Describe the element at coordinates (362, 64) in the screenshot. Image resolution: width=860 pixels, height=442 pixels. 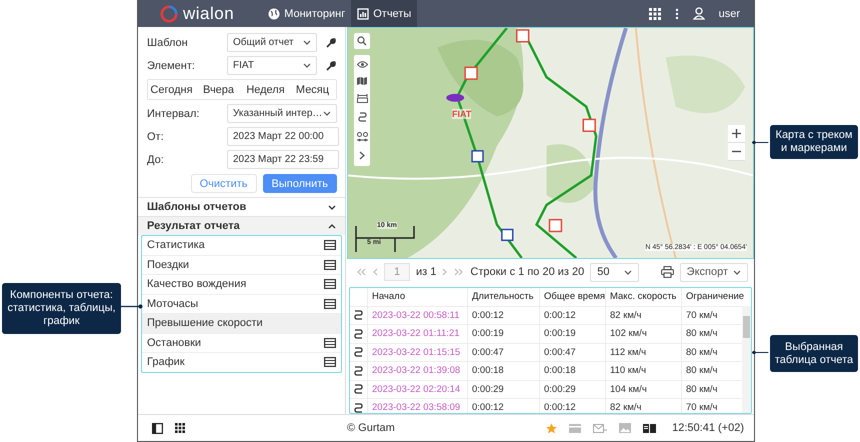
I see `eye-icon` at that location.